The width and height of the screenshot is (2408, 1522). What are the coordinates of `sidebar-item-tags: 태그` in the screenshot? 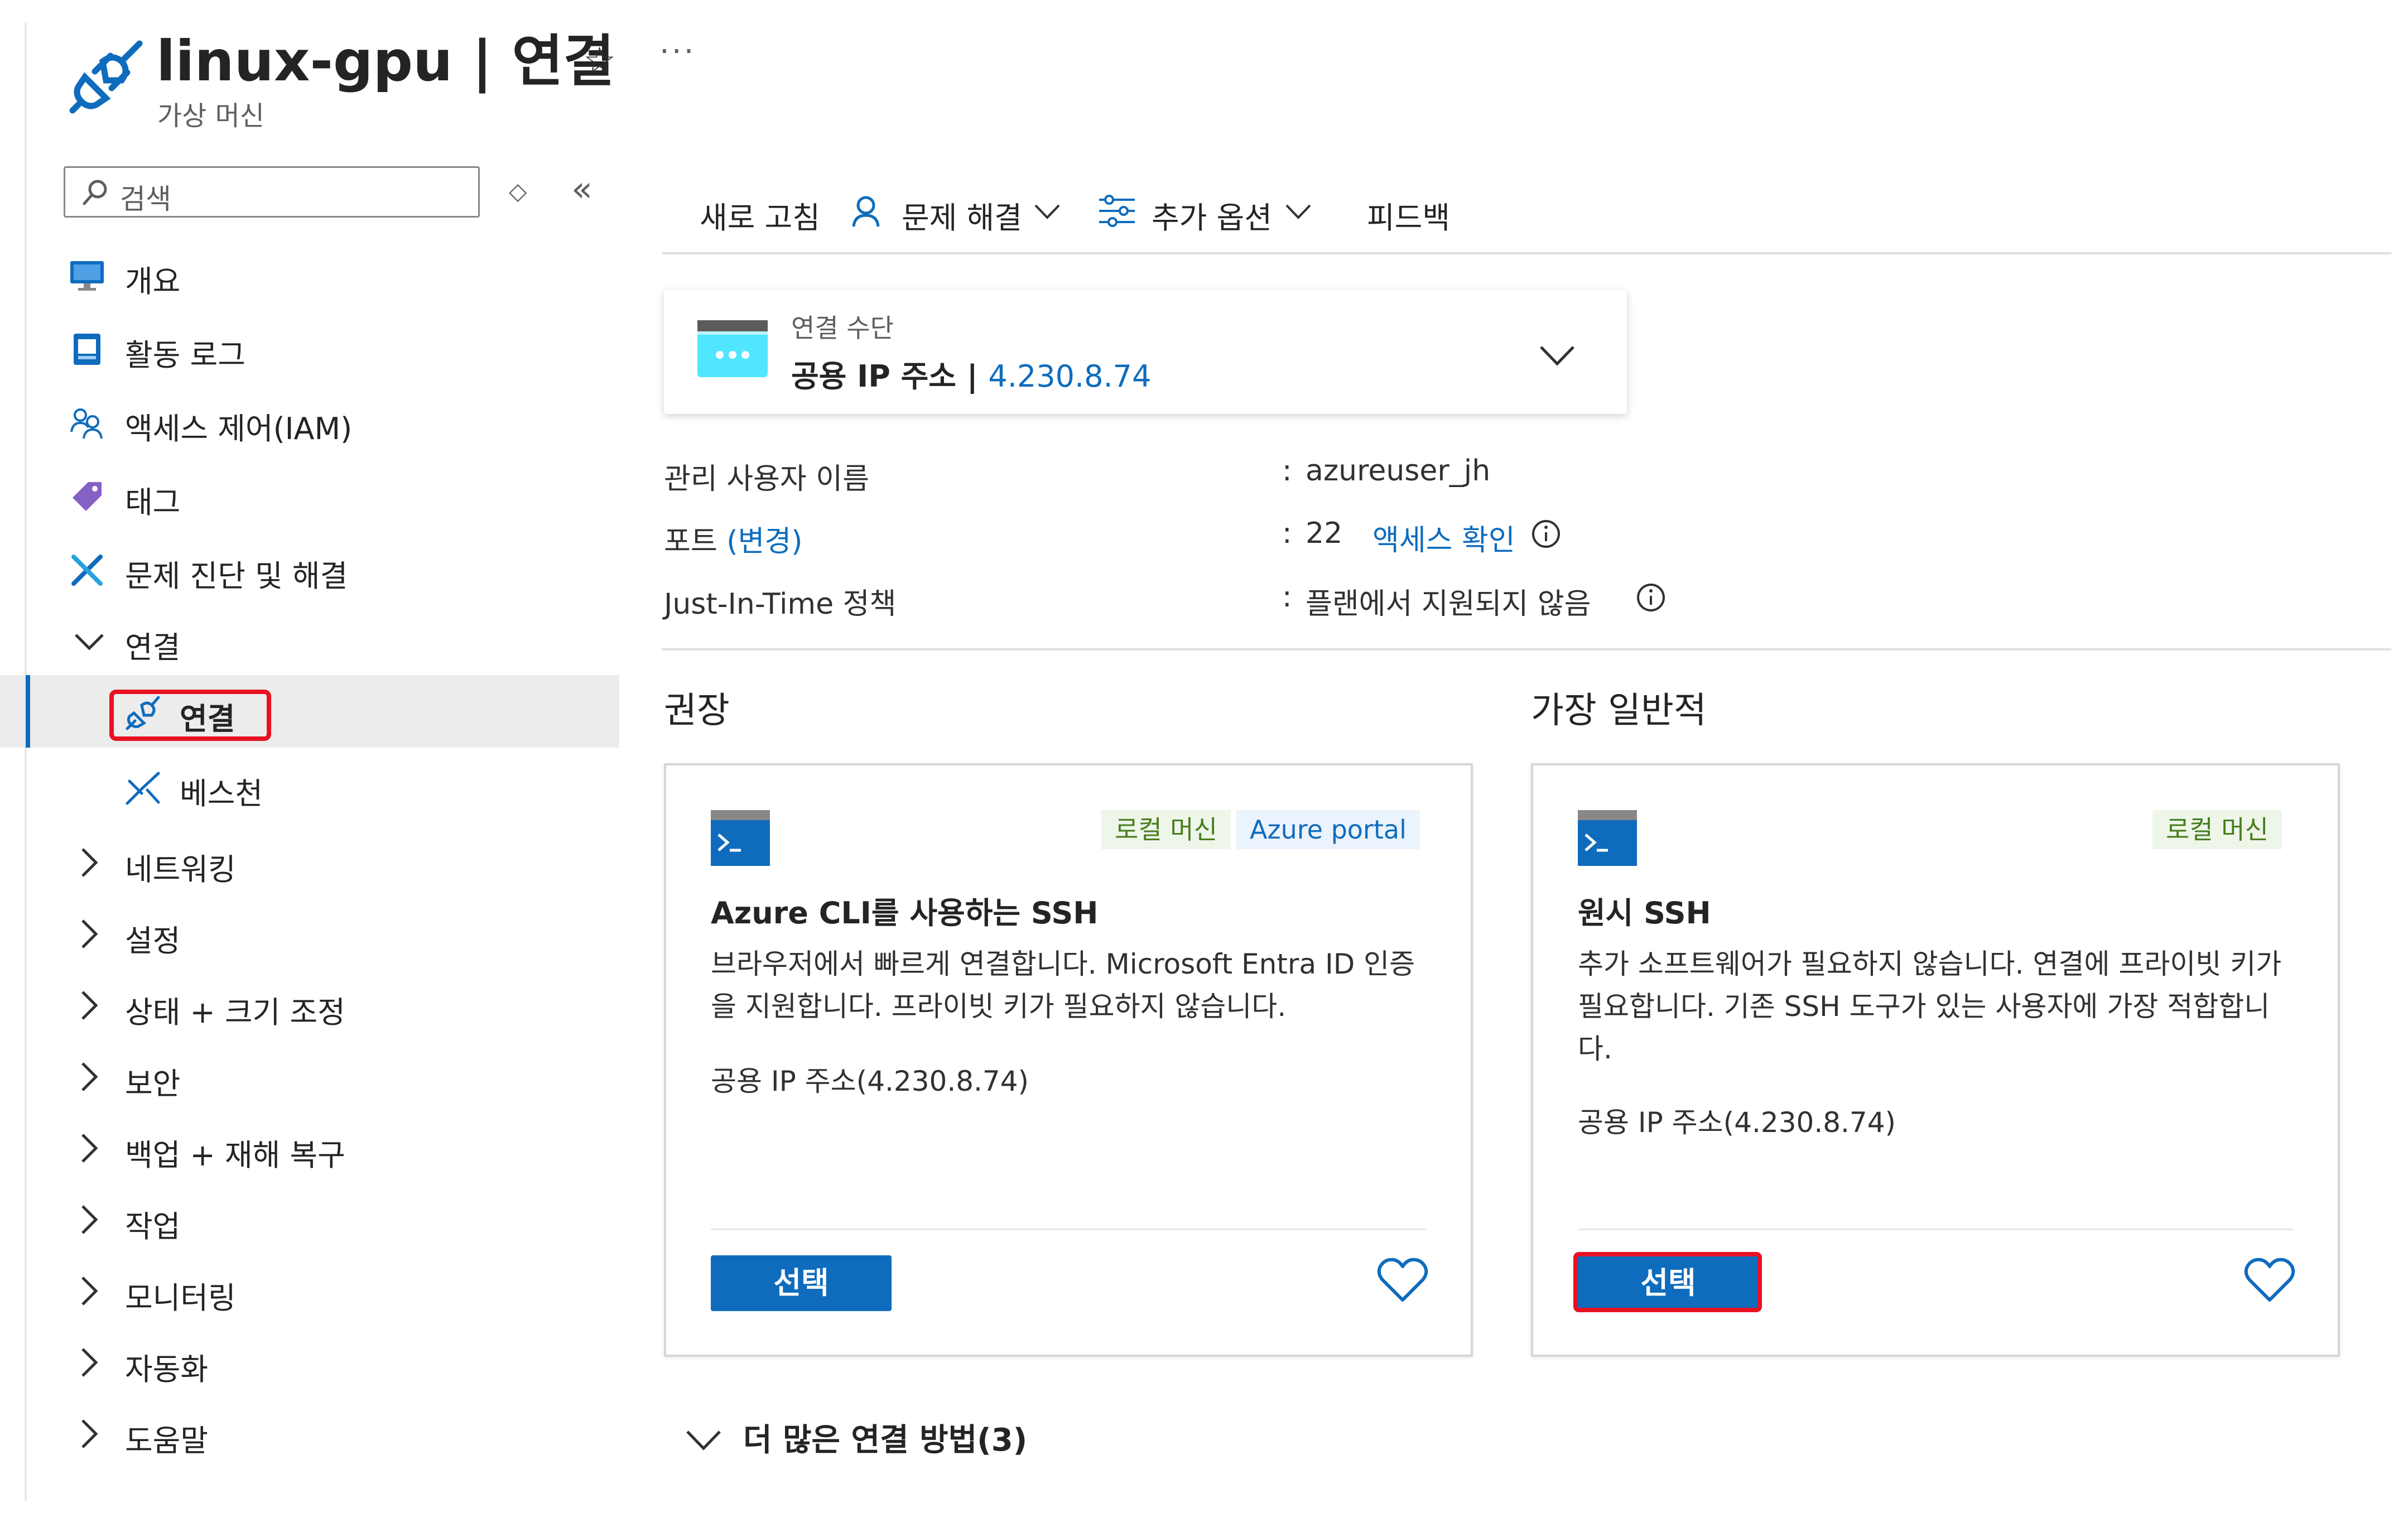 It's located at (309, 494).